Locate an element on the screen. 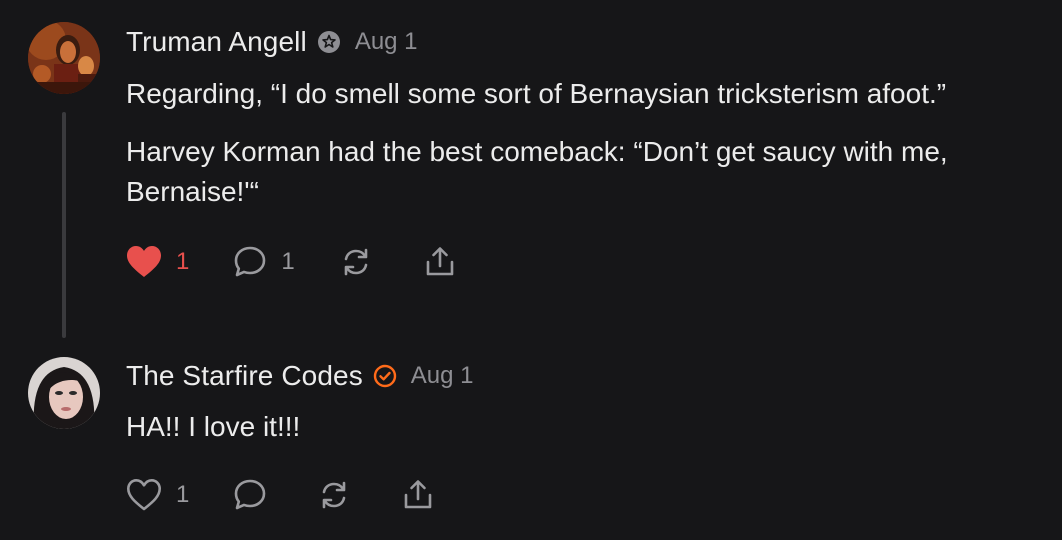  reply-count: 1 is located at coordinates (288, 261).